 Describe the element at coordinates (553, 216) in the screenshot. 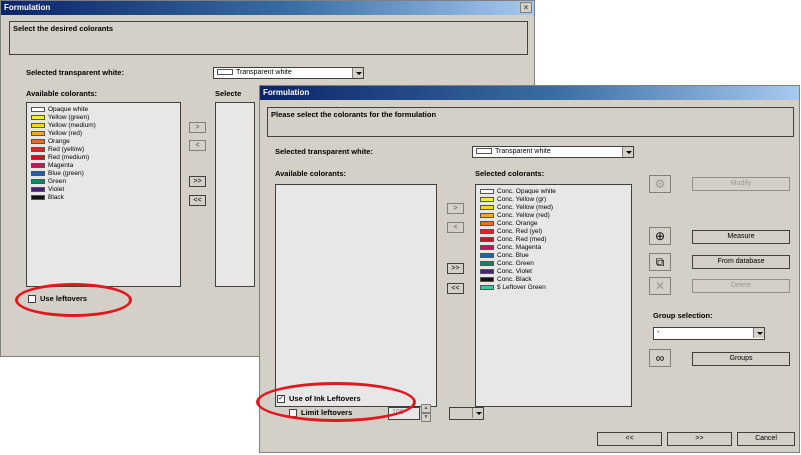

I see `list-item: Conc. Yellow (red)` at that location.